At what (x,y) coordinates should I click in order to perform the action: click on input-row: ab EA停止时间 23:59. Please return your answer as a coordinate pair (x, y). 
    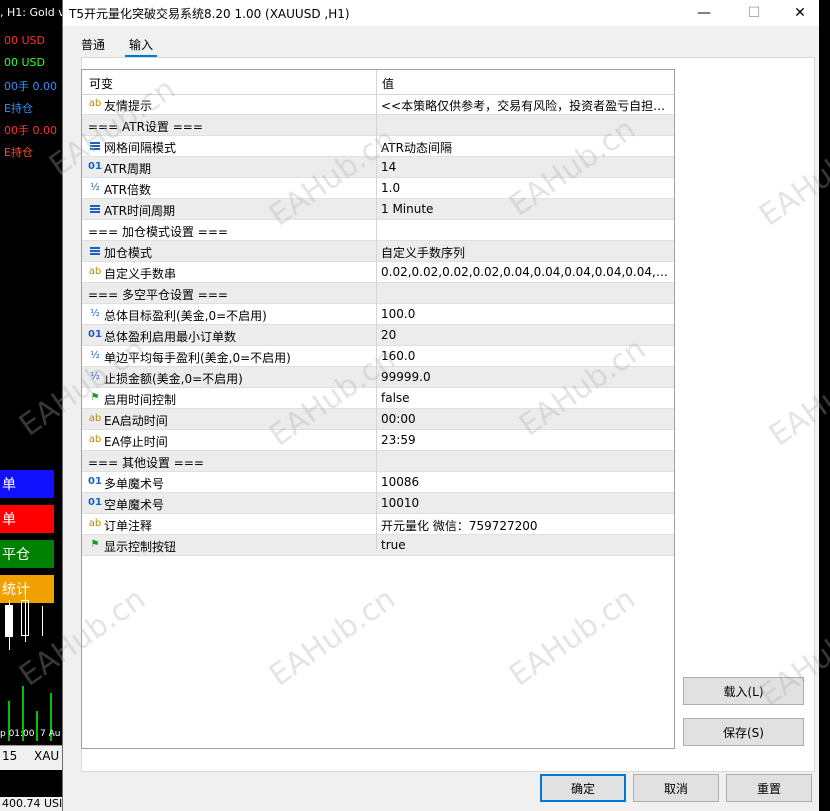
    Looking at the image, I should click on (378, 440).